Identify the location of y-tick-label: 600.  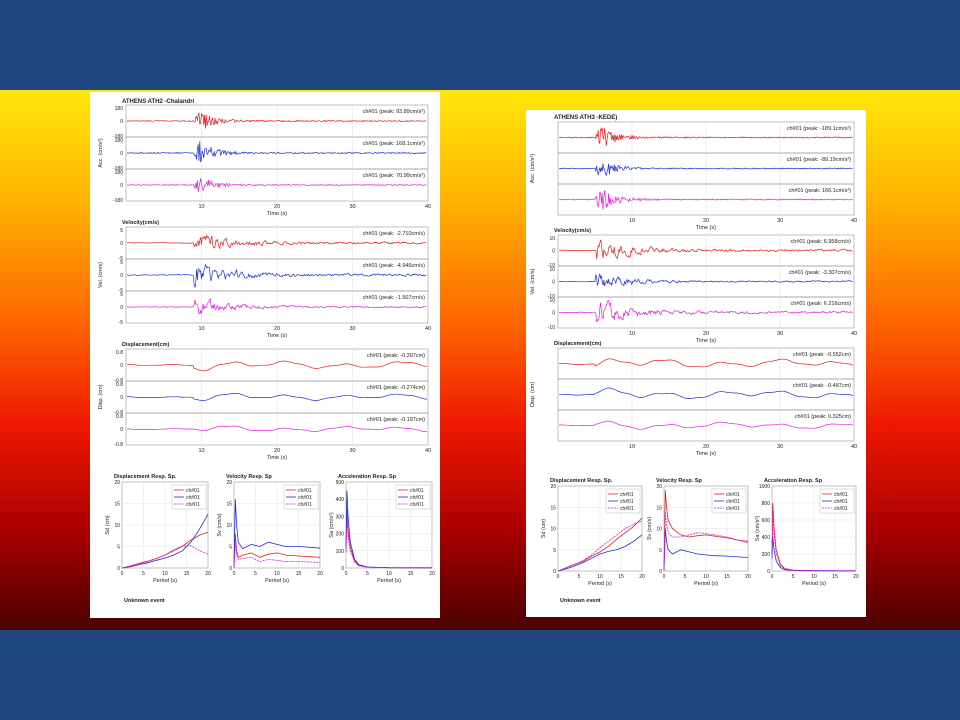
(766, 521).